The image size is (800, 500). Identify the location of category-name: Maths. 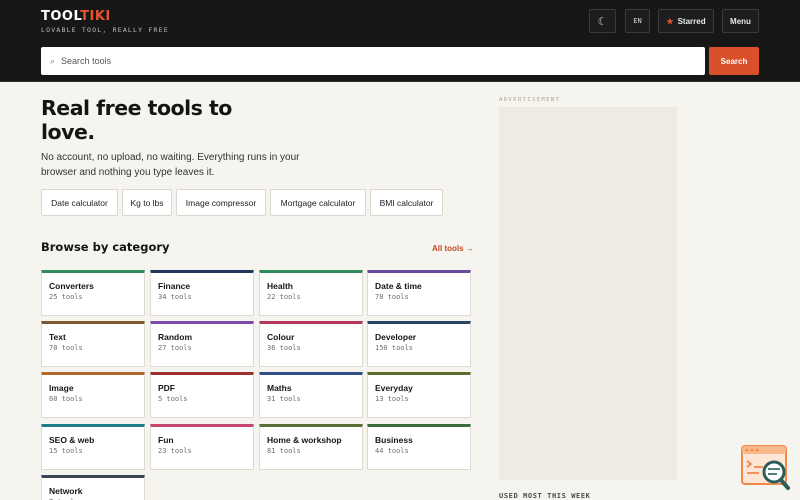
(279, 388).